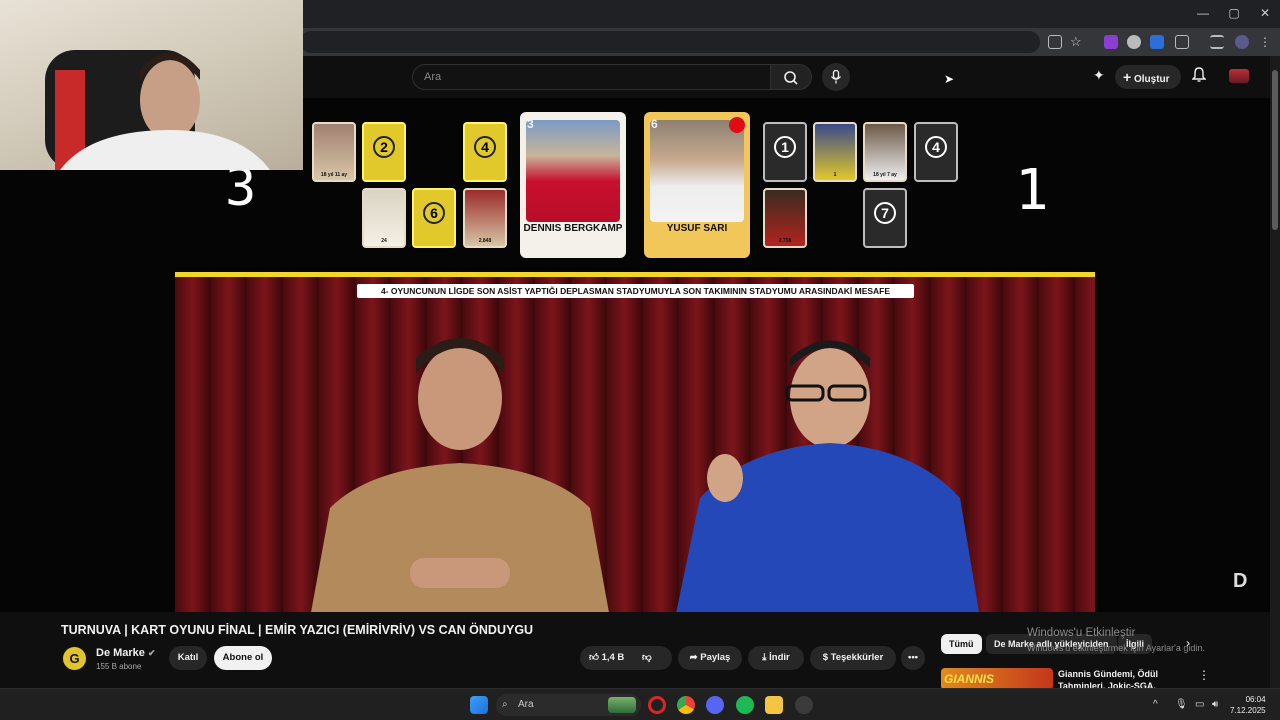 This screenshot has height=720, width=1280. What do you see at coordinates (697, 228) in the screenshot?
I see `player-name: YUSUF SARI` at bounding box center [697, 228].